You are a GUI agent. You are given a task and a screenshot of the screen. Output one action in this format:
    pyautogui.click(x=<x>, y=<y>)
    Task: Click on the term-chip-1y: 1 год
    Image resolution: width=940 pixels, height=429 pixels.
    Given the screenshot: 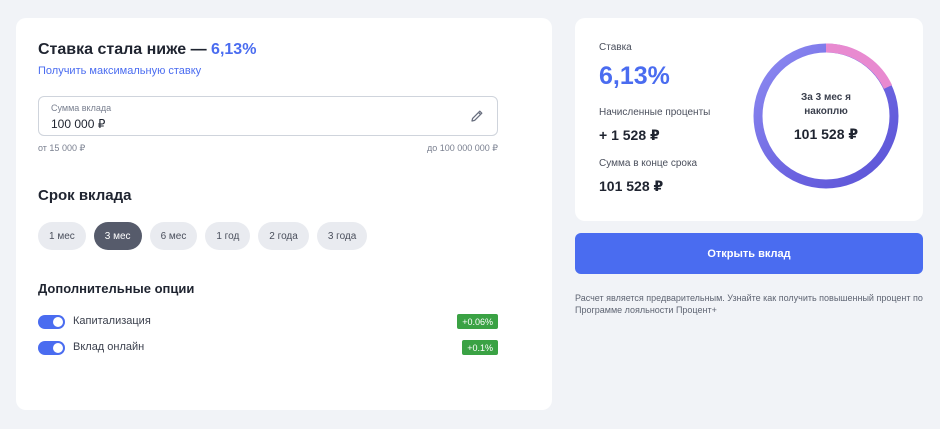 What is the action you would take?
    pyautogui.click(x=228, y=236)
    